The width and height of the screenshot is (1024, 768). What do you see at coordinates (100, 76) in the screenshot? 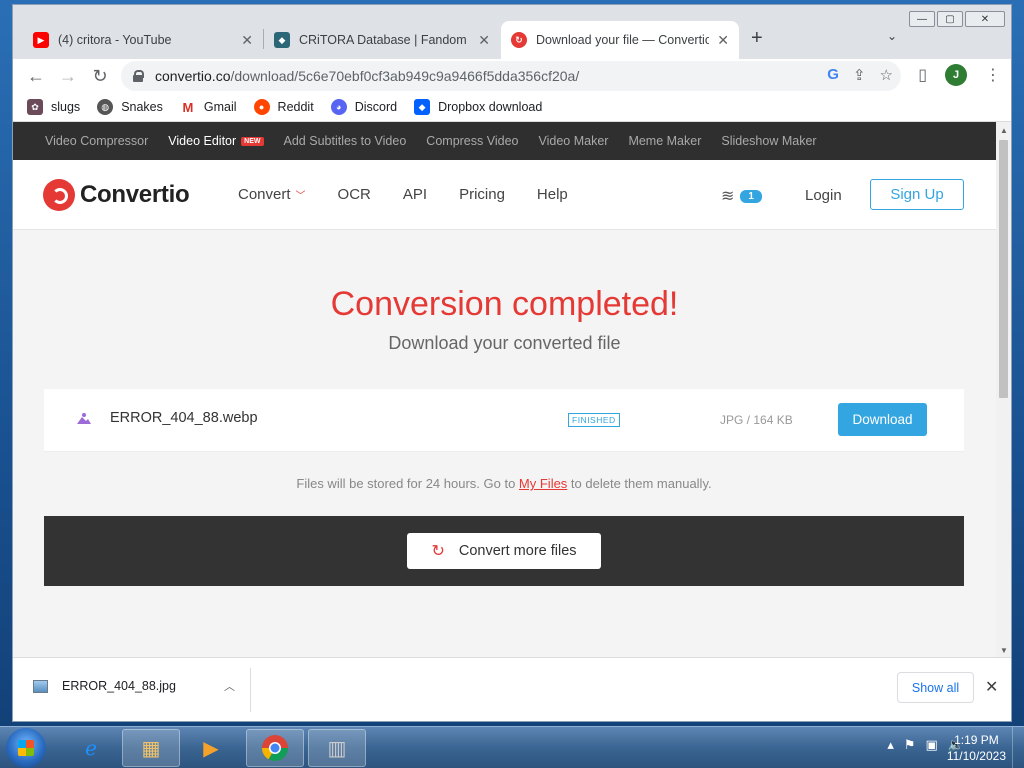
I see `reload-button: ↻` at bounding box center [100, 76].